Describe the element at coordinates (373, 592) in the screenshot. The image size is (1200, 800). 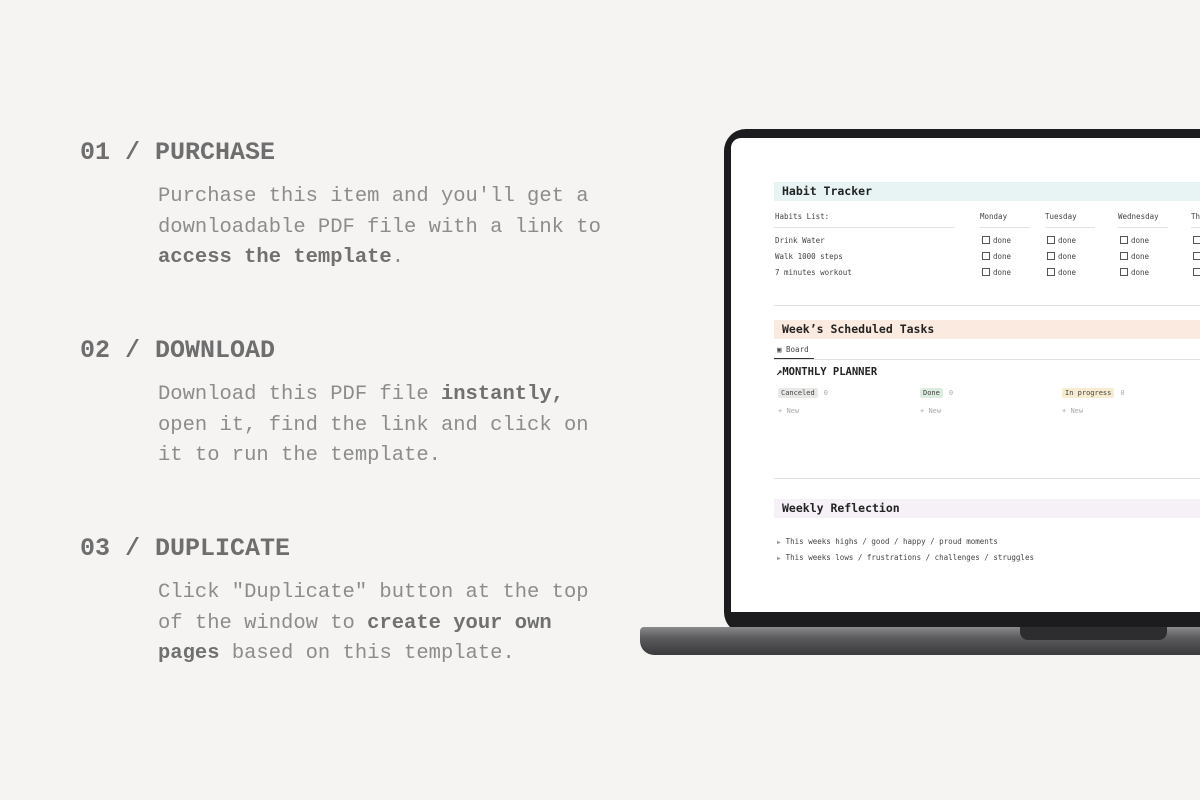
I see `text-segment: Click "Duplicate" button at the top` at that location.